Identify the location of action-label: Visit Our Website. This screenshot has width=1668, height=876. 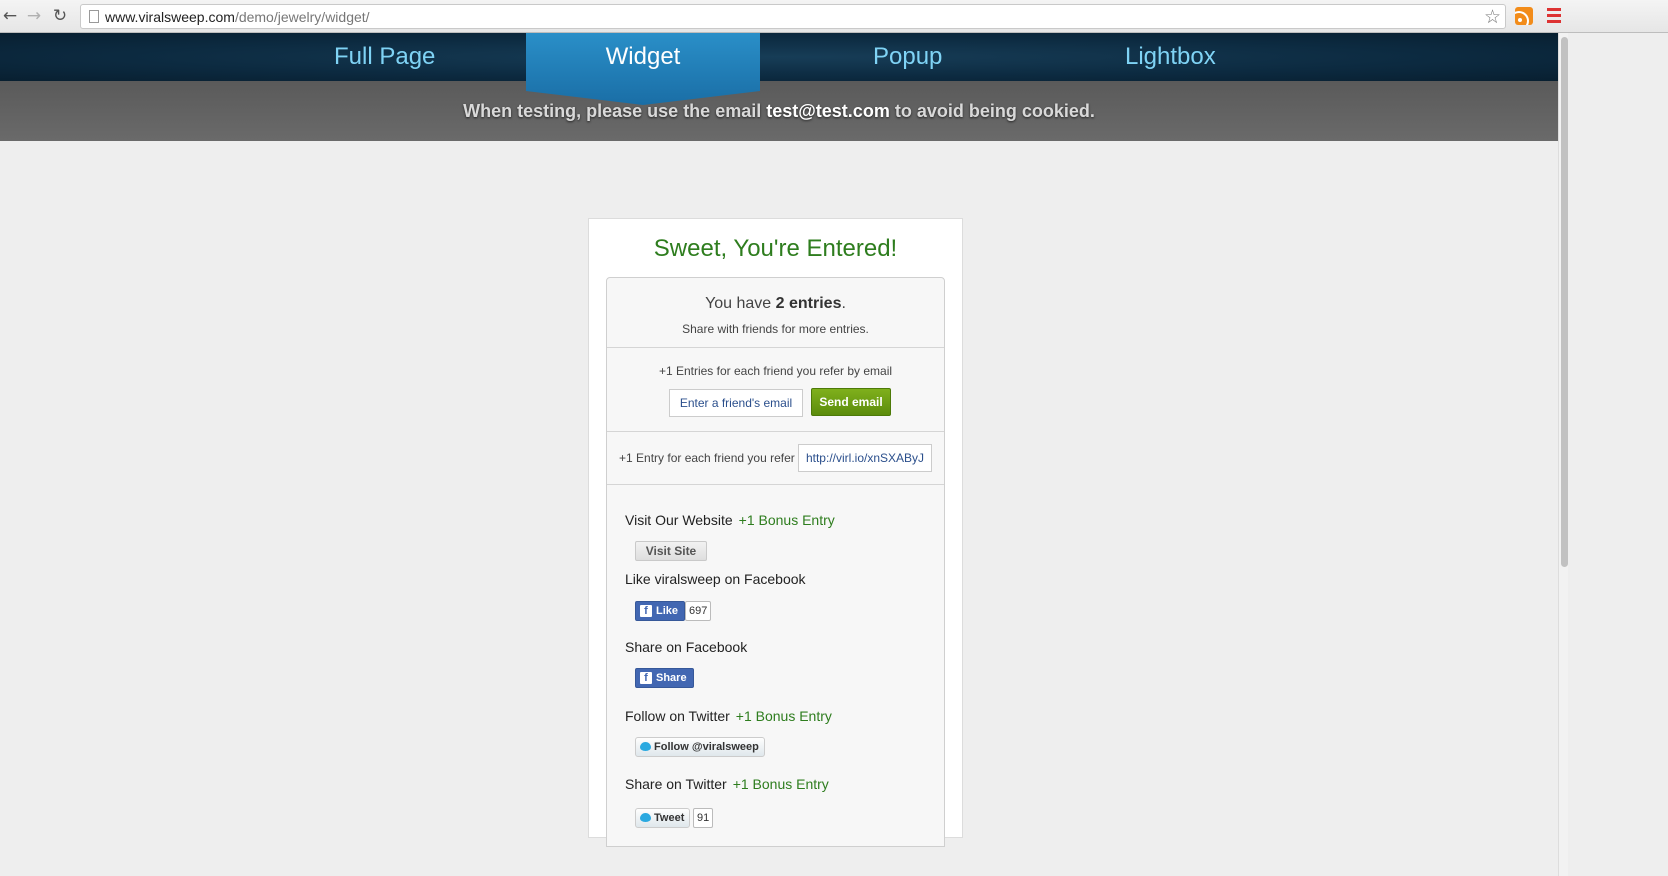
(679, 520).